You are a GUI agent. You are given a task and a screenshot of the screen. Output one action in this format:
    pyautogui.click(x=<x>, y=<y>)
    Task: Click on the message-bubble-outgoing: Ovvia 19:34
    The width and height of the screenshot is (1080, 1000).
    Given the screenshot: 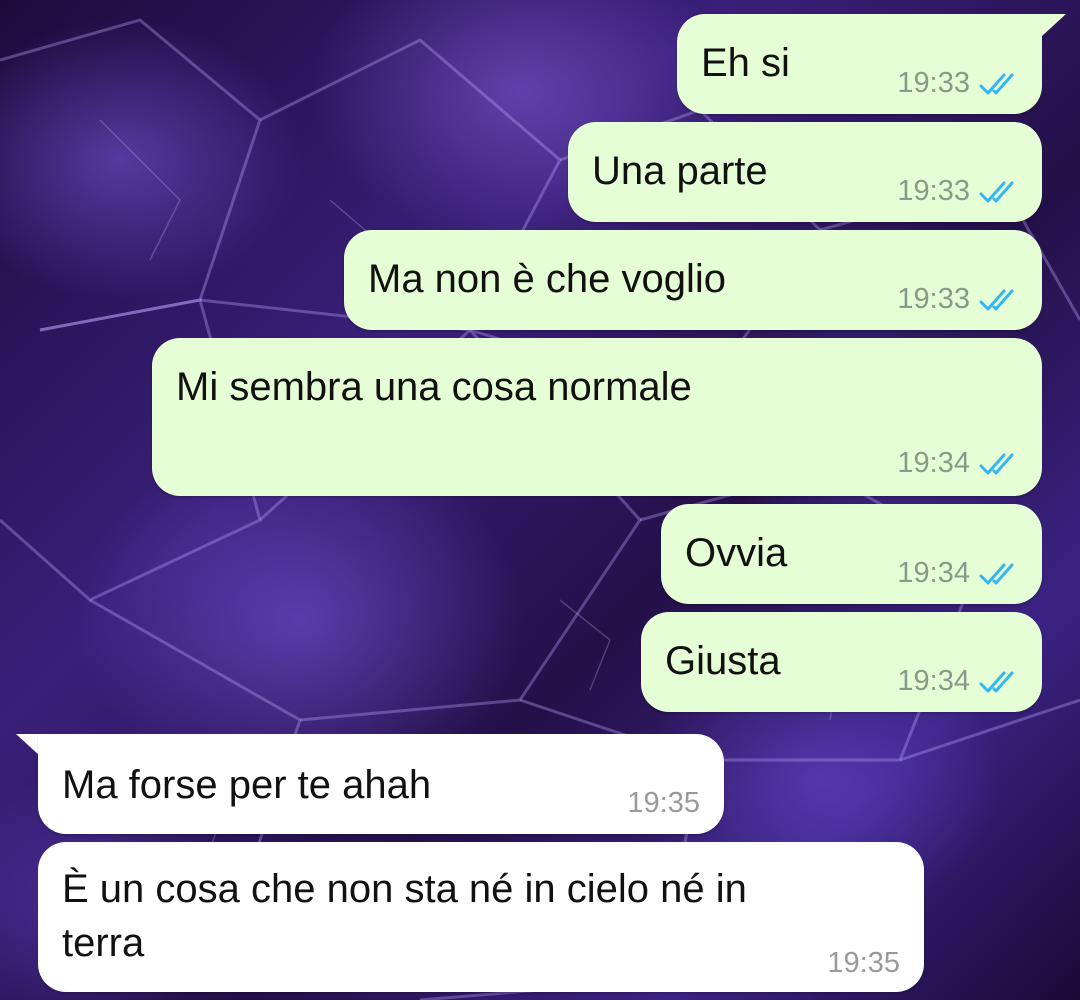 What is the action you would take?
    pyautogui.click(x=851, y=554)
    